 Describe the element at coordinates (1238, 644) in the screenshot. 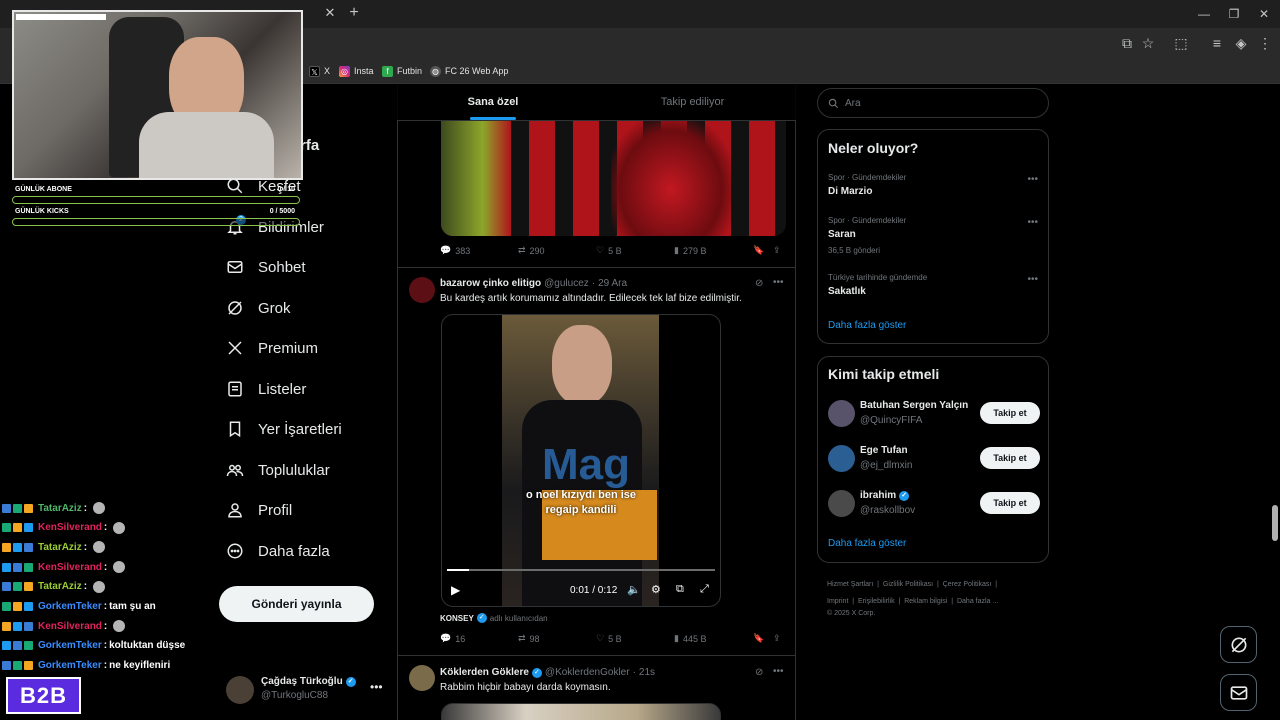

I see `grok-fab` at that location.